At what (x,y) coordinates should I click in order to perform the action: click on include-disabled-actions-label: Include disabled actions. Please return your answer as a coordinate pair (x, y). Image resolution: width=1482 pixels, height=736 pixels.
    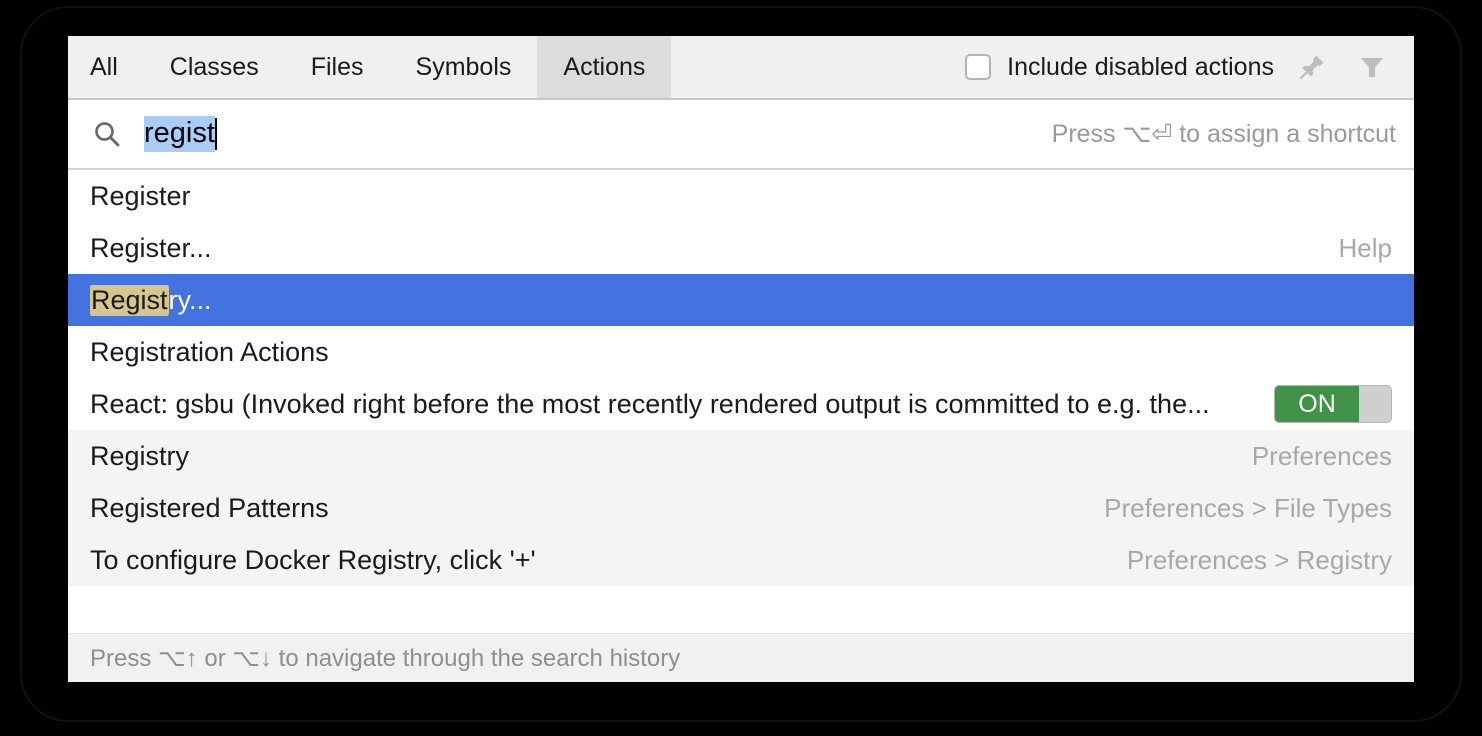
    Looking at the image, I should click on (1140, 66).